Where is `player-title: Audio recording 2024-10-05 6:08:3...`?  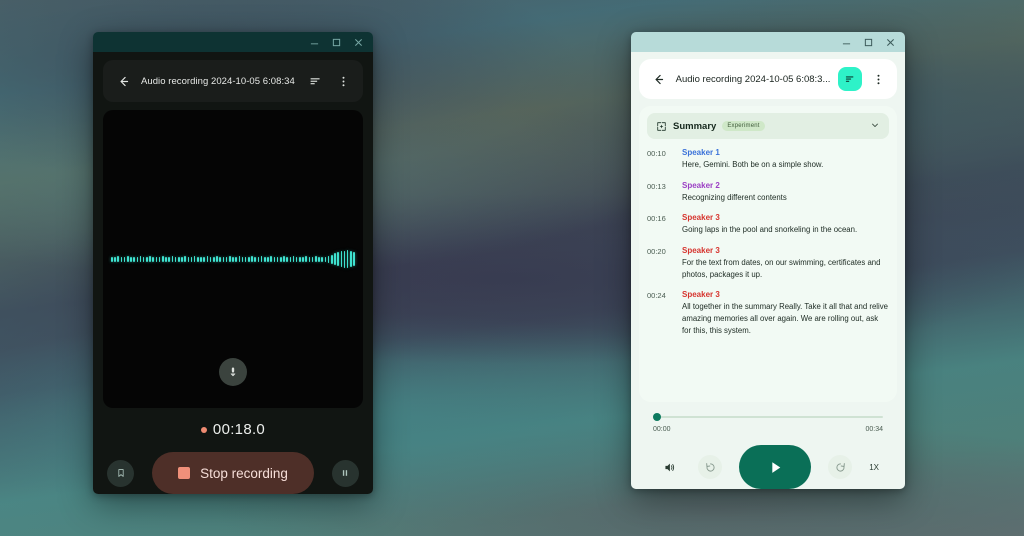 player-title: Audio recording 2024-10-05 6:08:3... is located at coordinates (753, 79).